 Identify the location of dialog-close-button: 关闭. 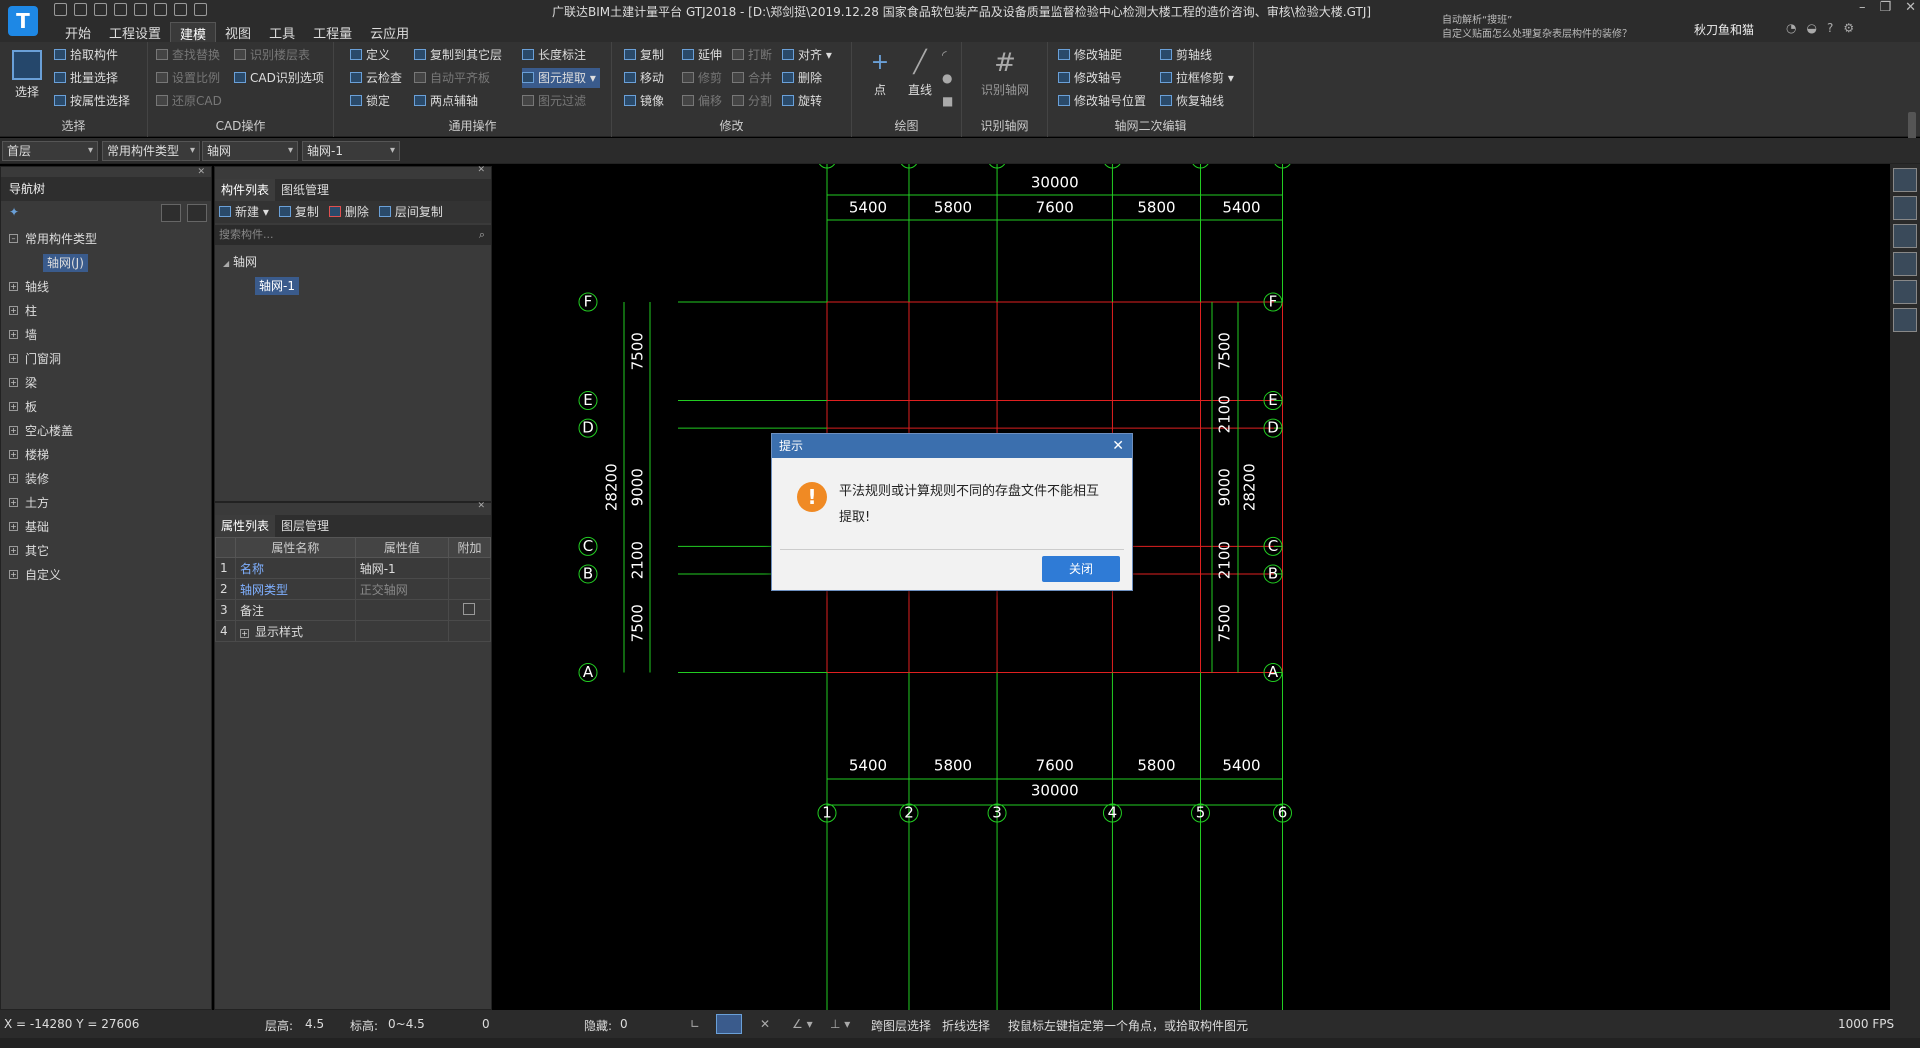
(1081, 569).